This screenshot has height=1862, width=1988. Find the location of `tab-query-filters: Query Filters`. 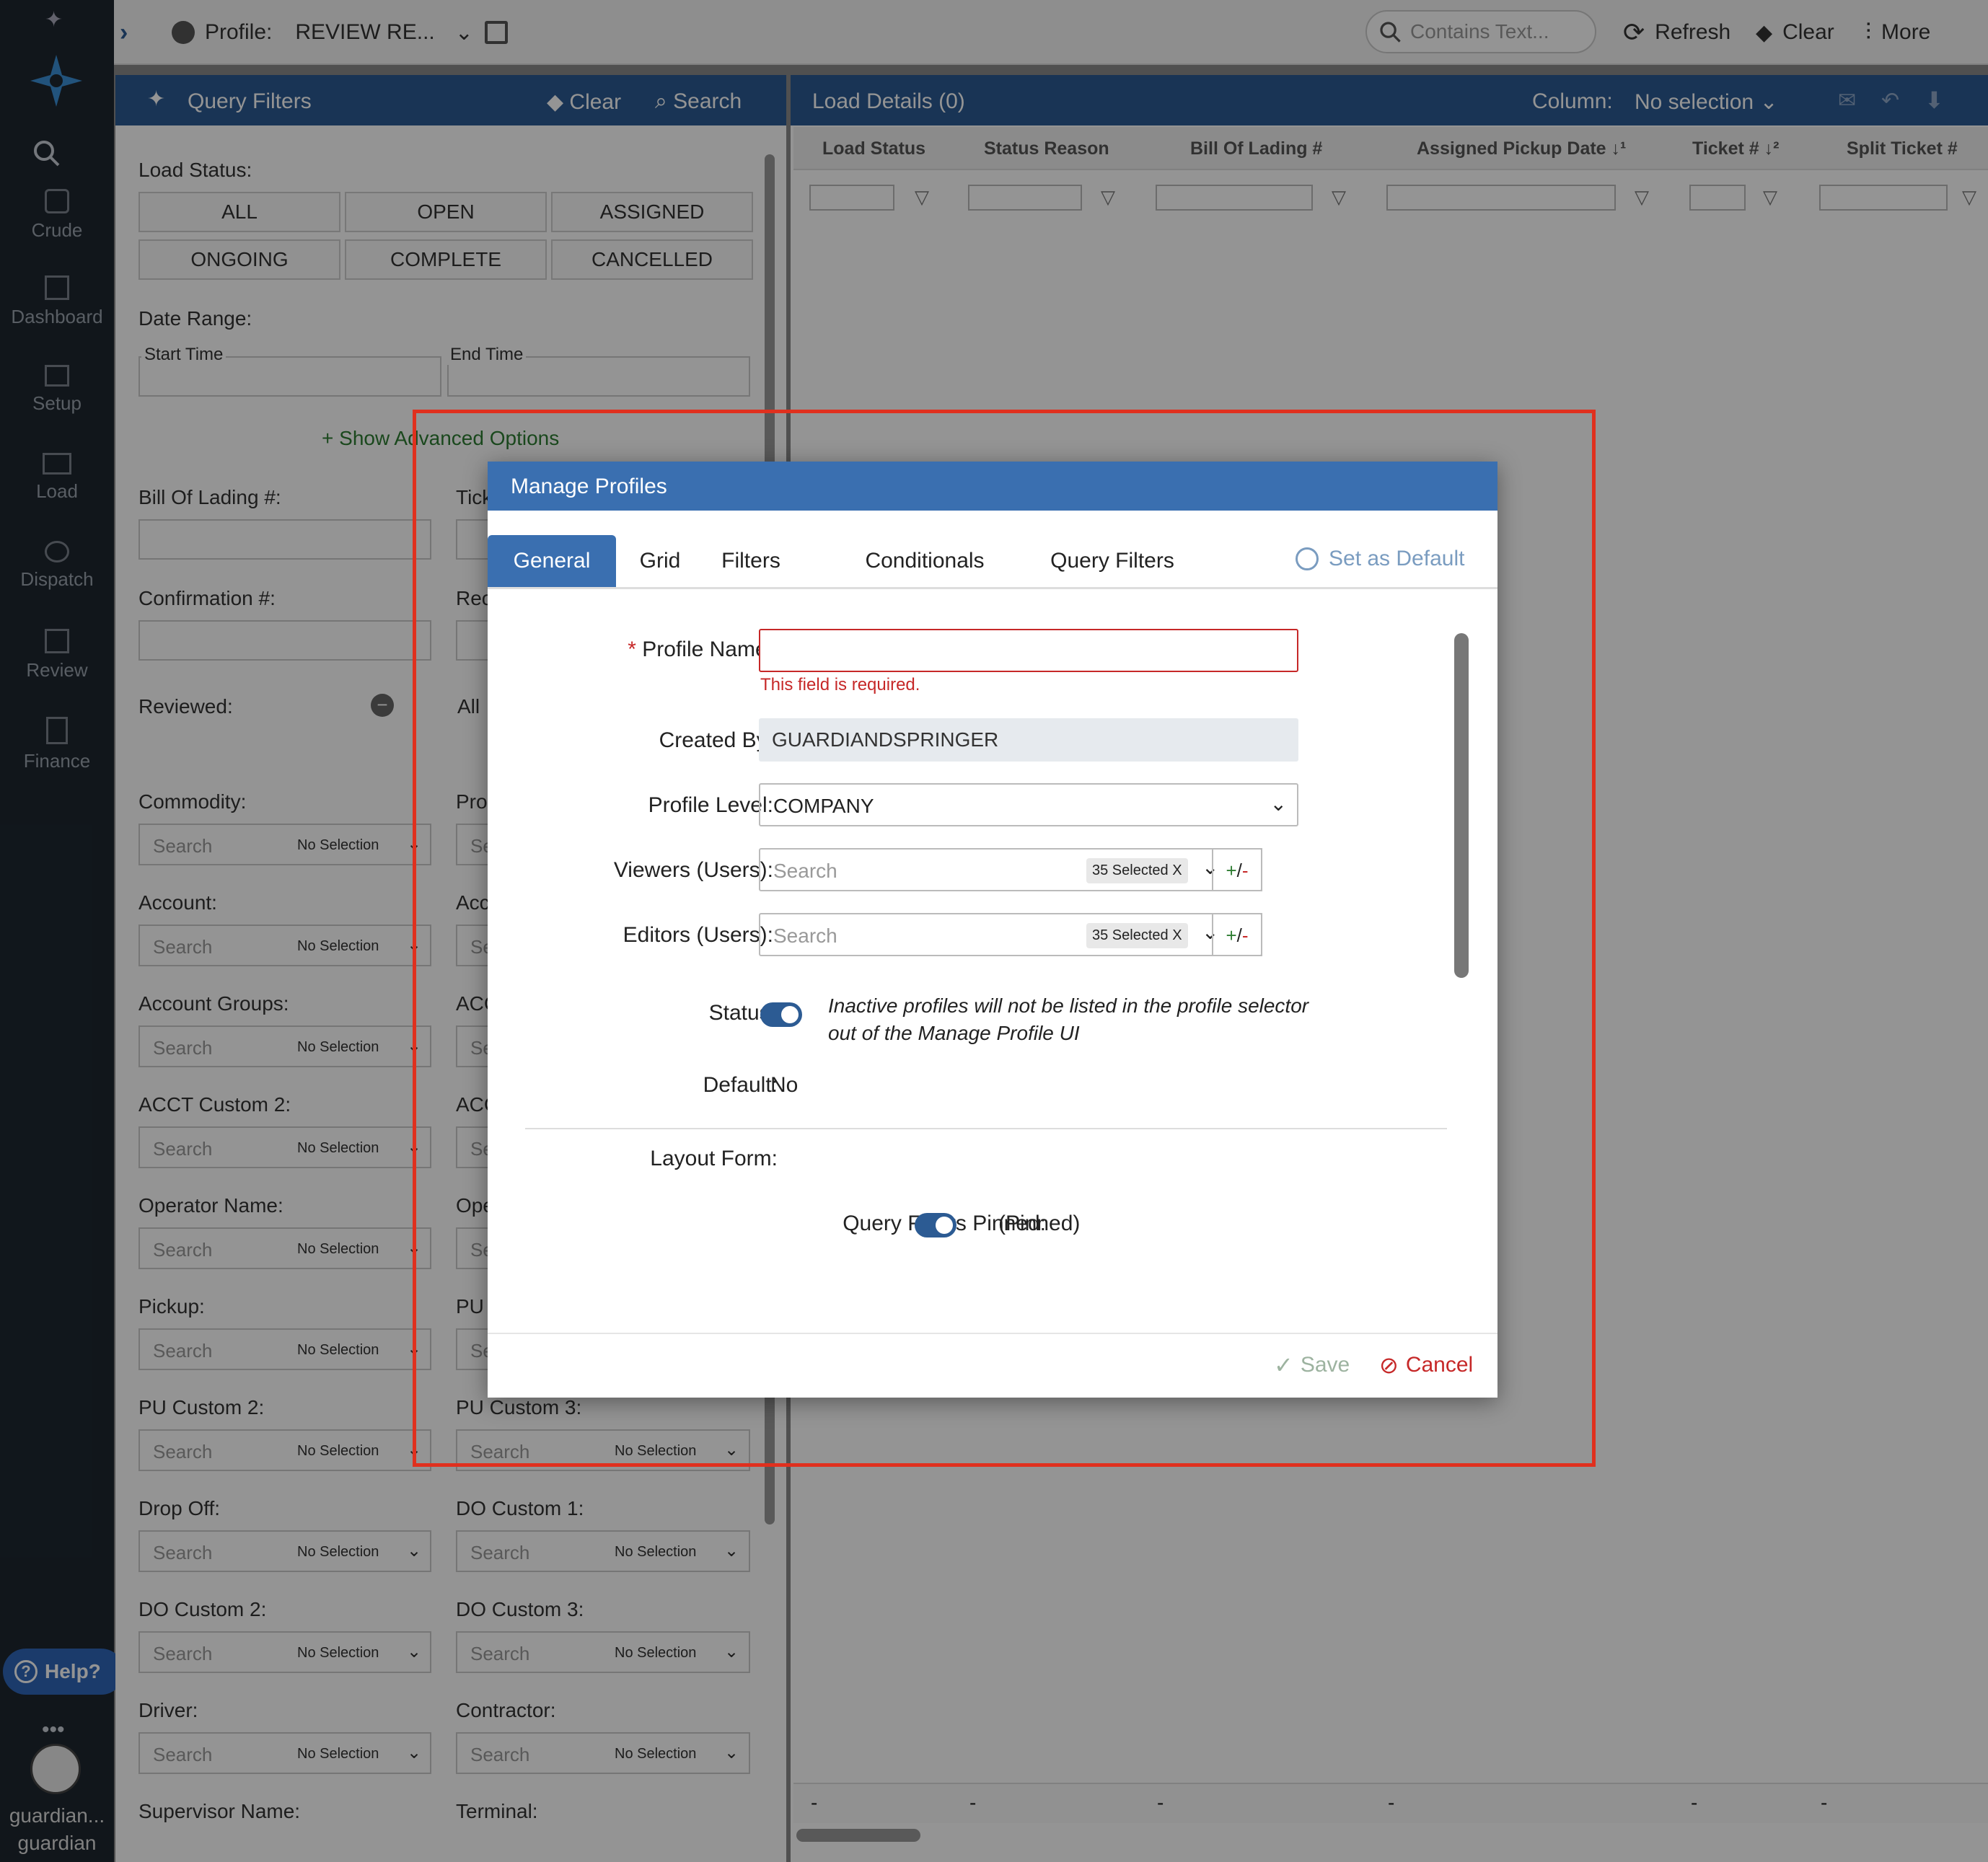

tab-query-filters: Query Filters is located at coordinates (1112, 561).